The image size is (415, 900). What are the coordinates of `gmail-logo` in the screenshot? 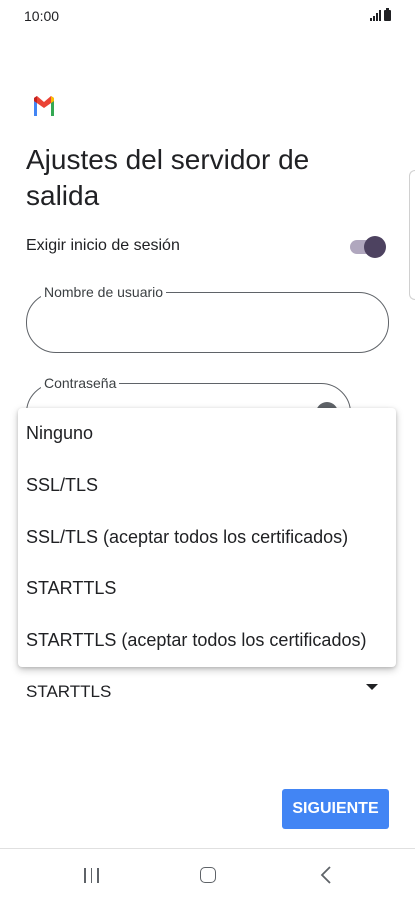 It's located at (44, 106).